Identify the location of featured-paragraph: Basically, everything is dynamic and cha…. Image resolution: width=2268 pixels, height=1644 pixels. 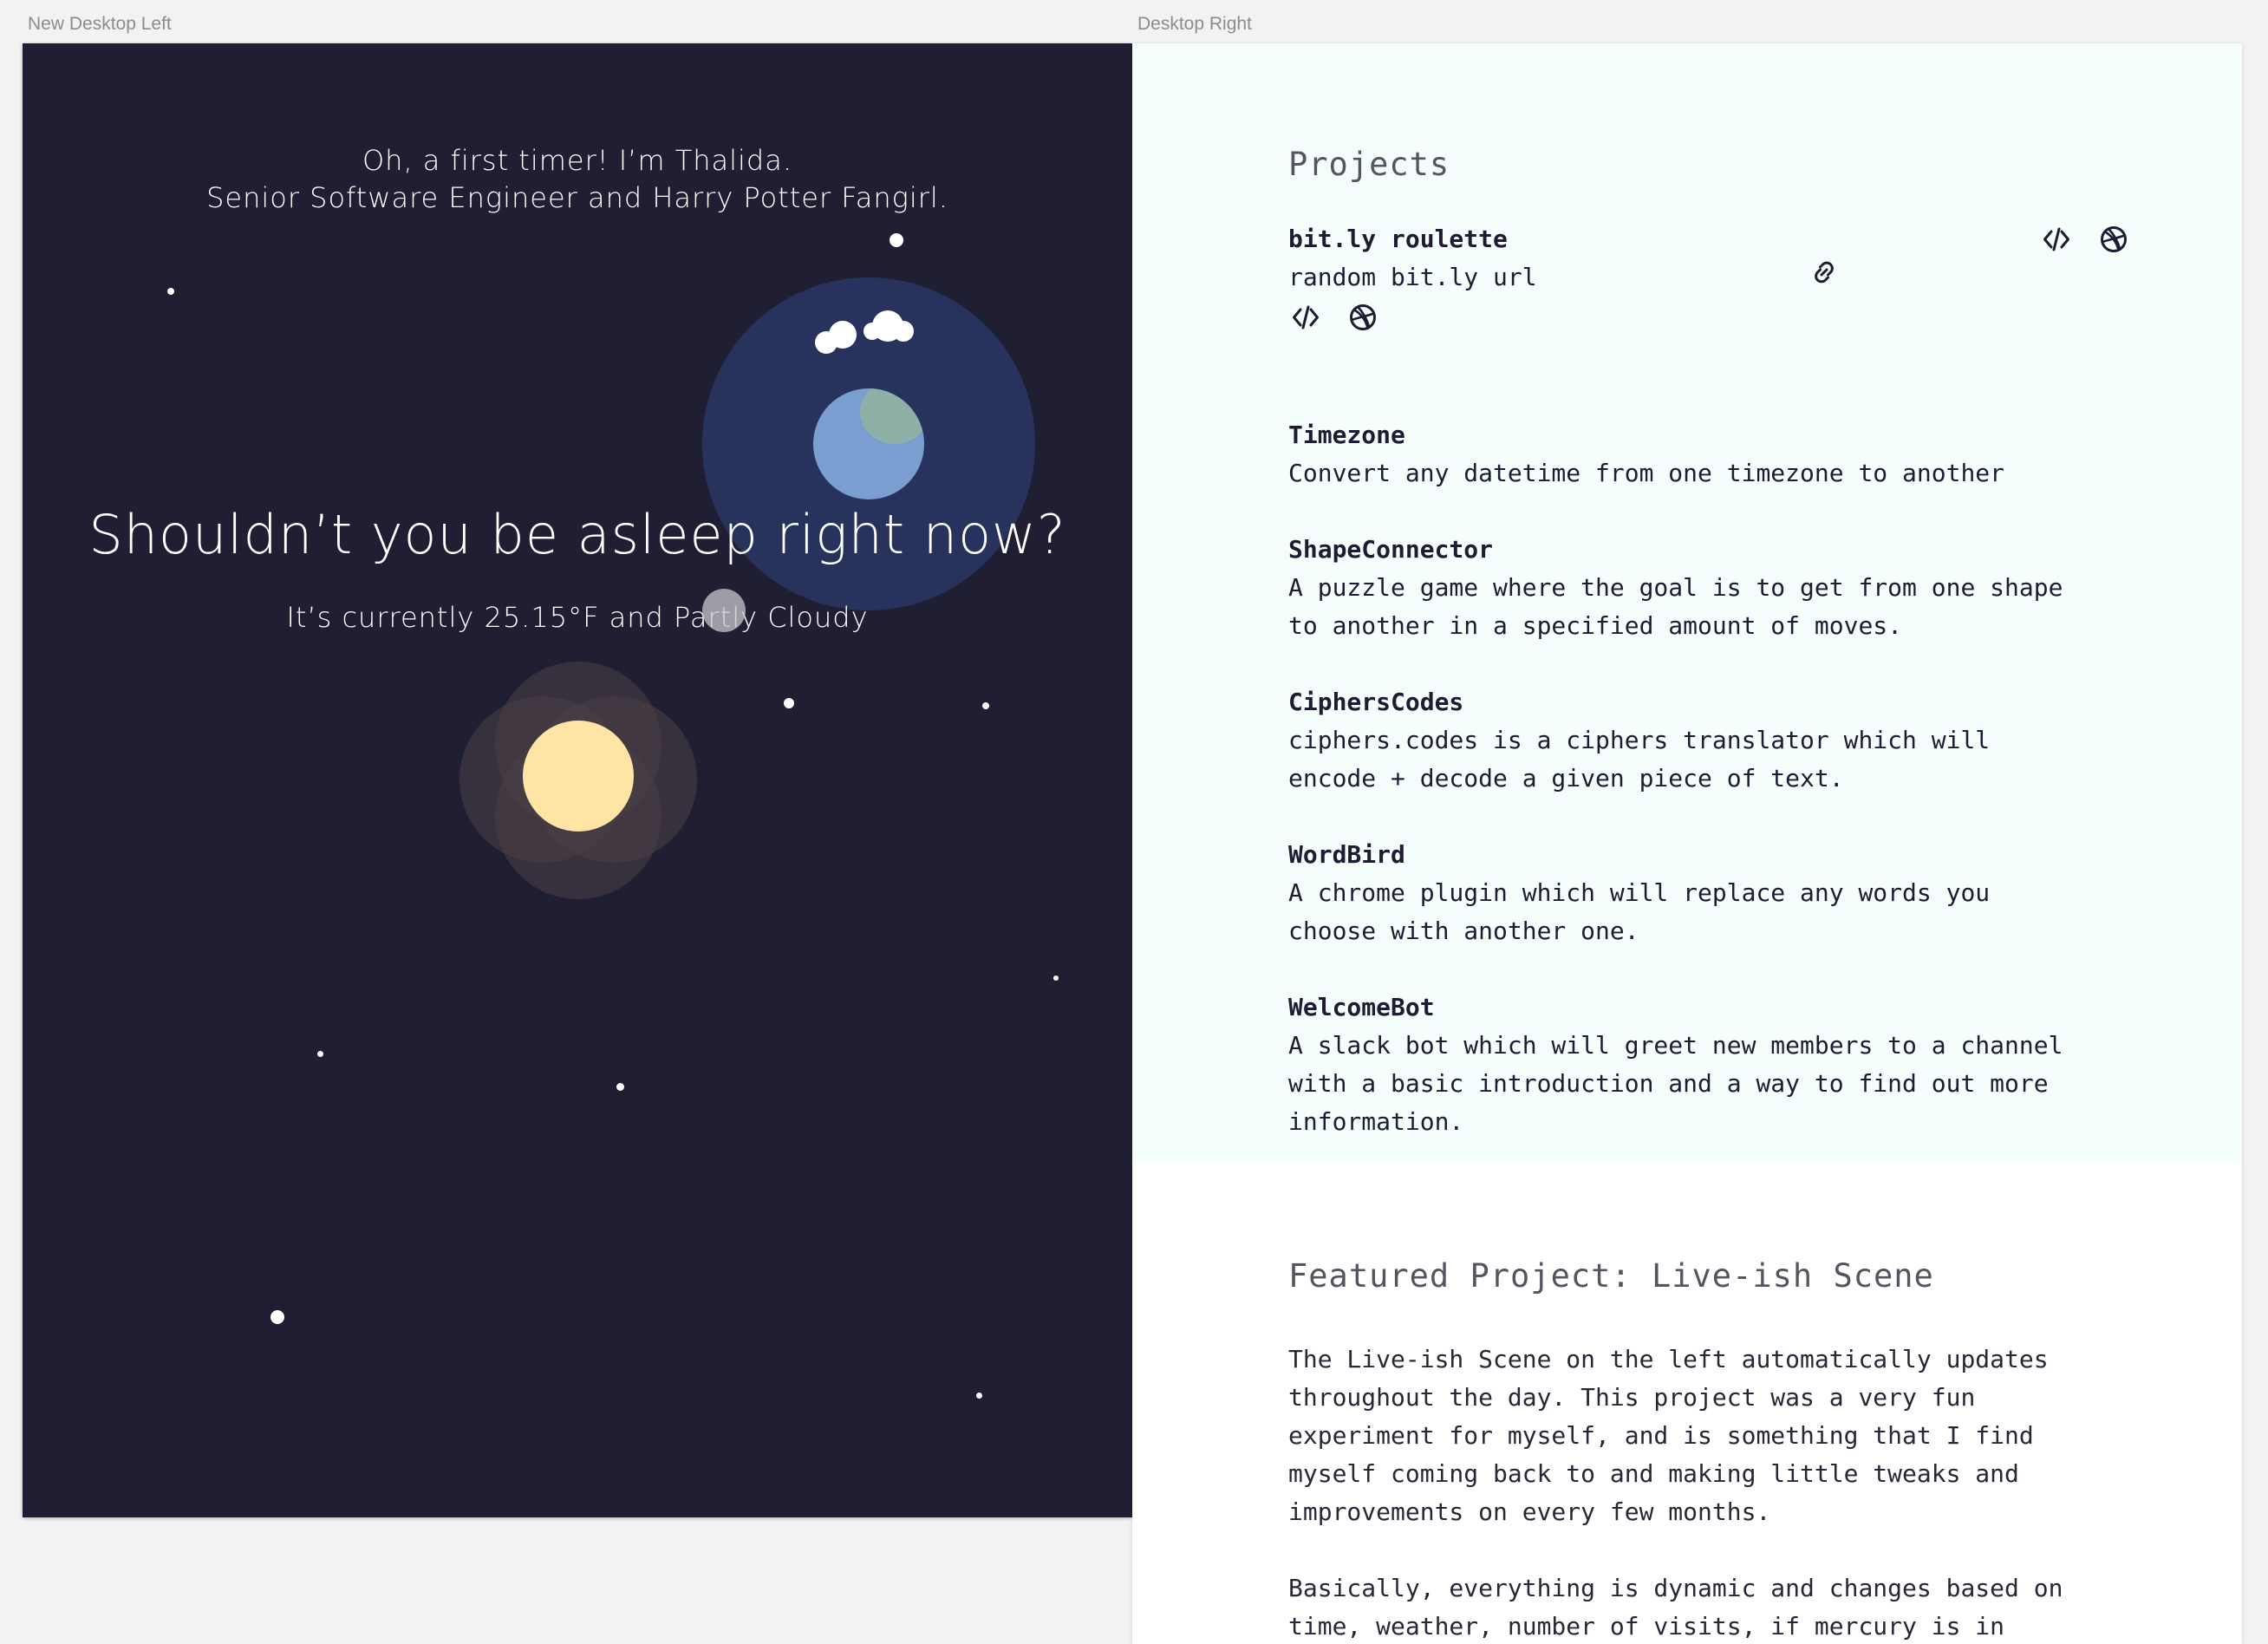
(1705, 1606).